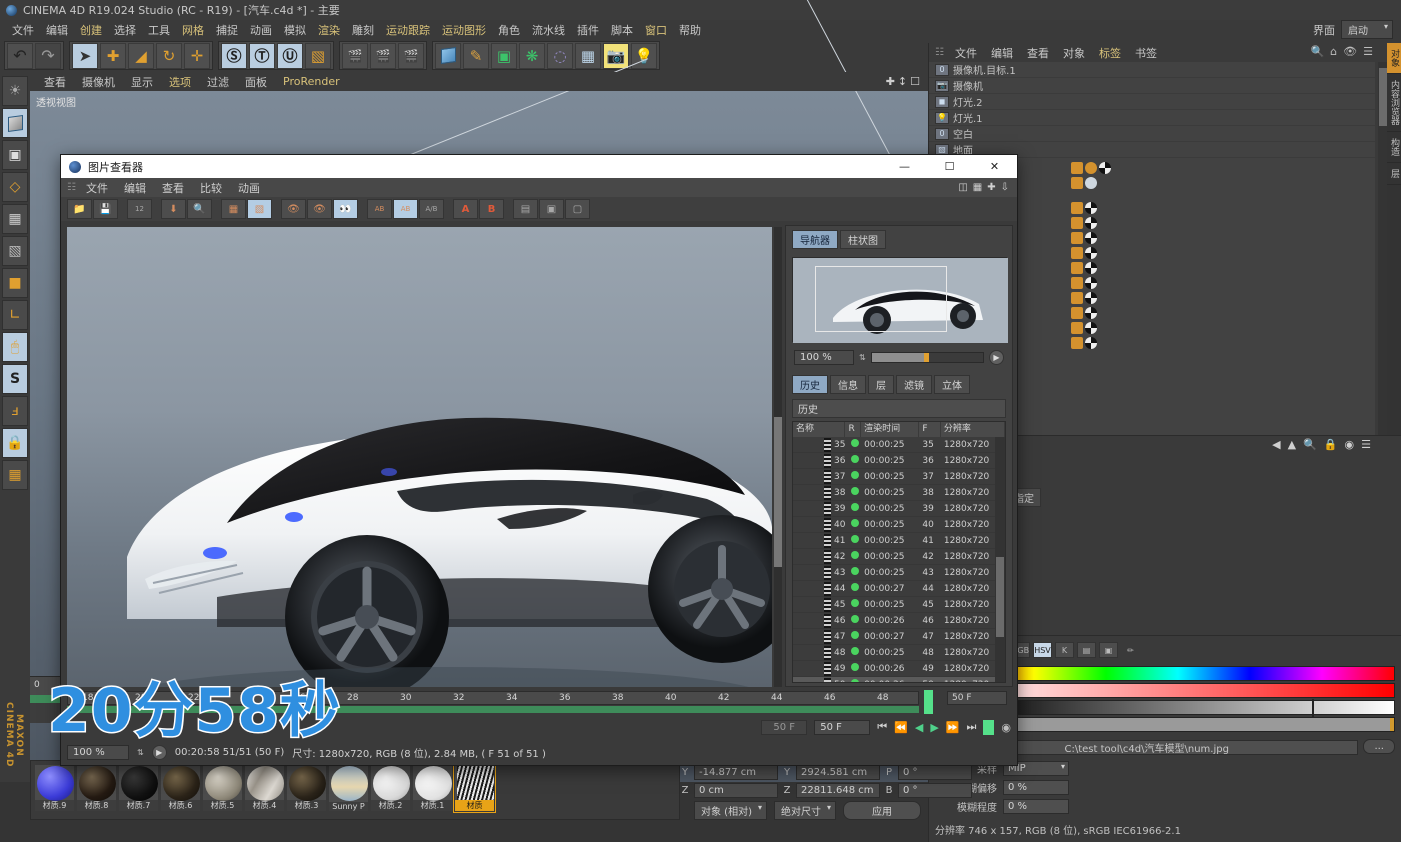  I want to click on eyedropper-icon: ✏, so click(1130, 650).